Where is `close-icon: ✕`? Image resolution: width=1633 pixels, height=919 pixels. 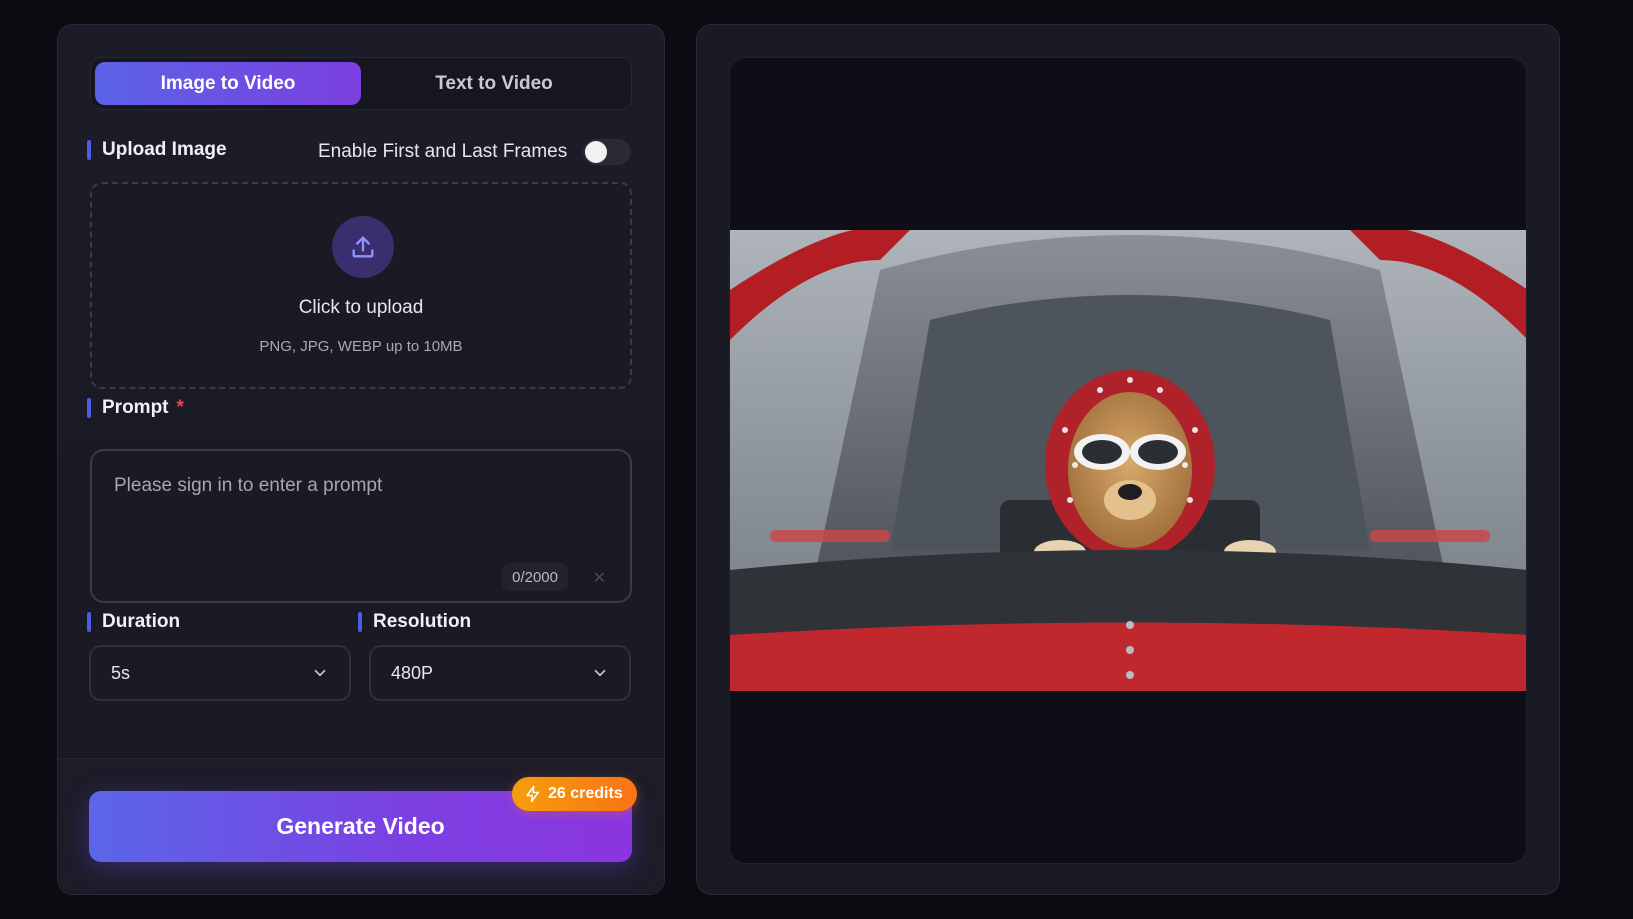
close-icon: ✕ is located at coordinates (599, 578).